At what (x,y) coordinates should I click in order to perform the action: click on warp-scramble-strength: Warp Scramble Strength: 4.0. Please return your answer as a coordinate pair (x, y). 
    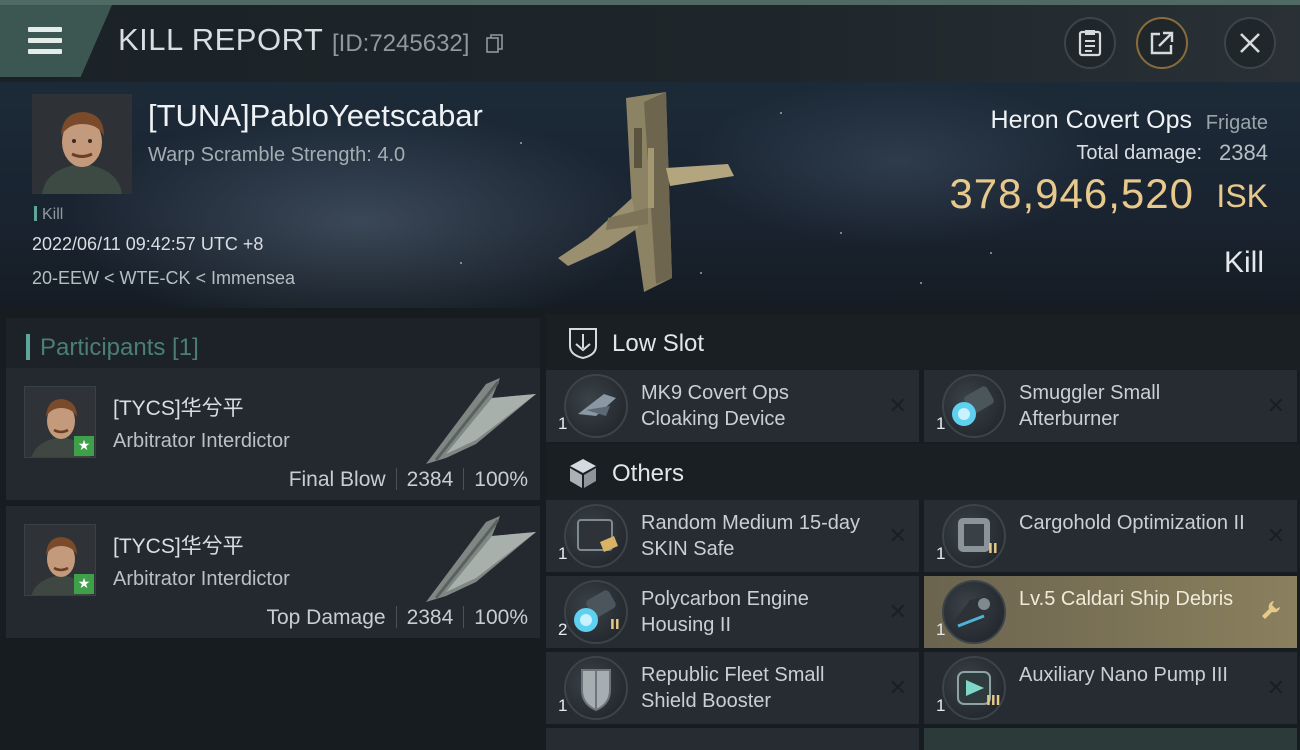
    Looking at the image, I should click on (277, 155).